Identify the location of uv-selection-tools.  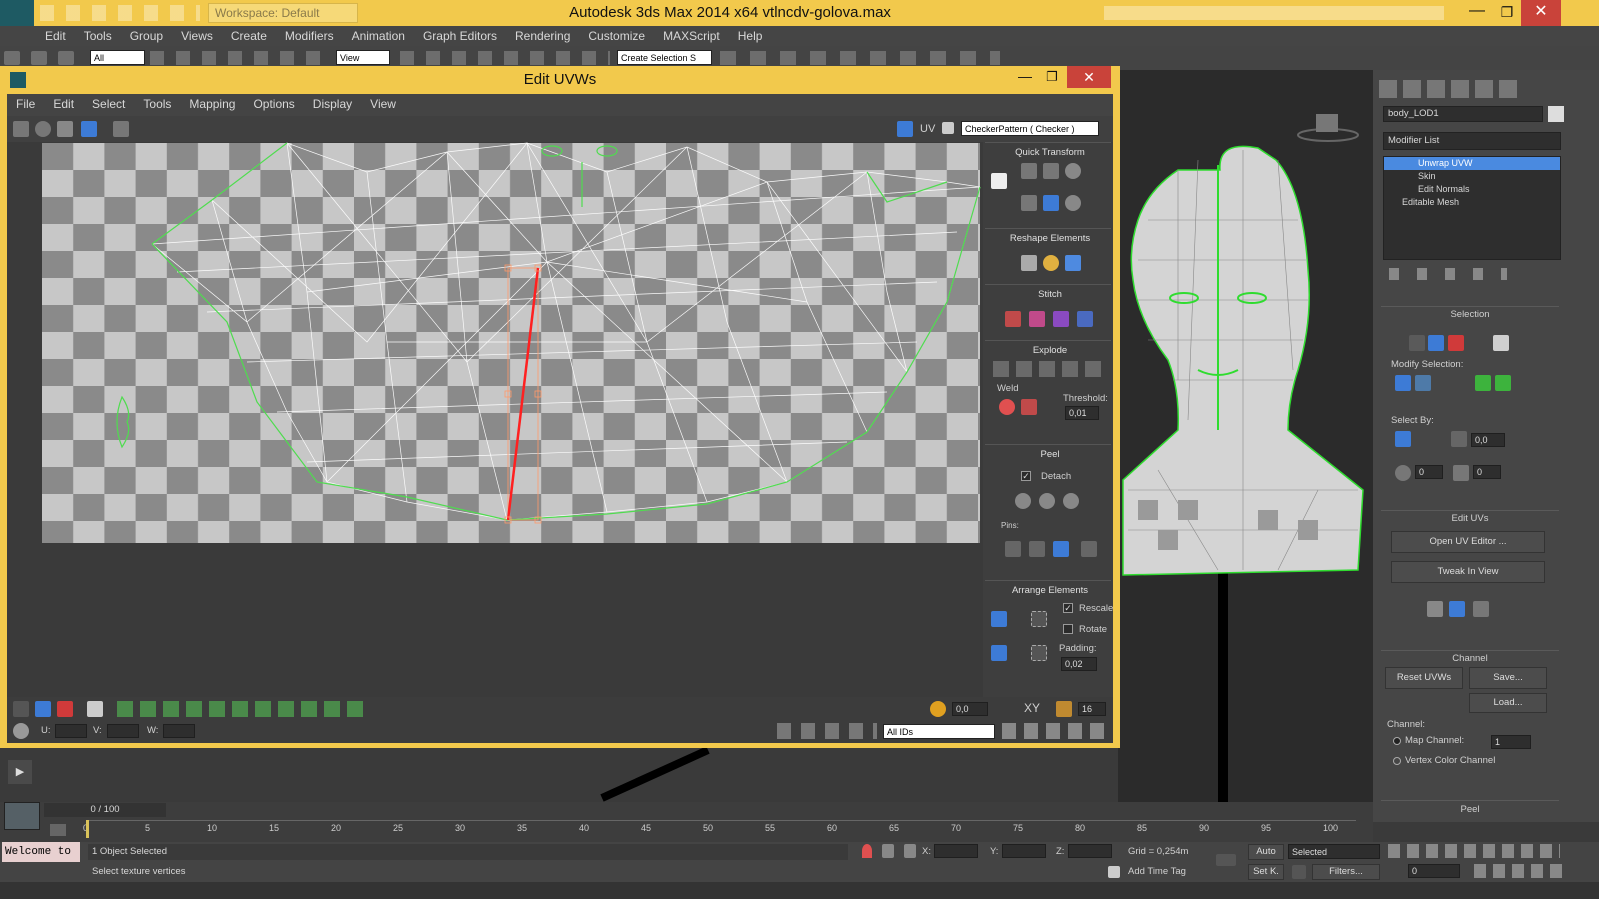
(242, 709).